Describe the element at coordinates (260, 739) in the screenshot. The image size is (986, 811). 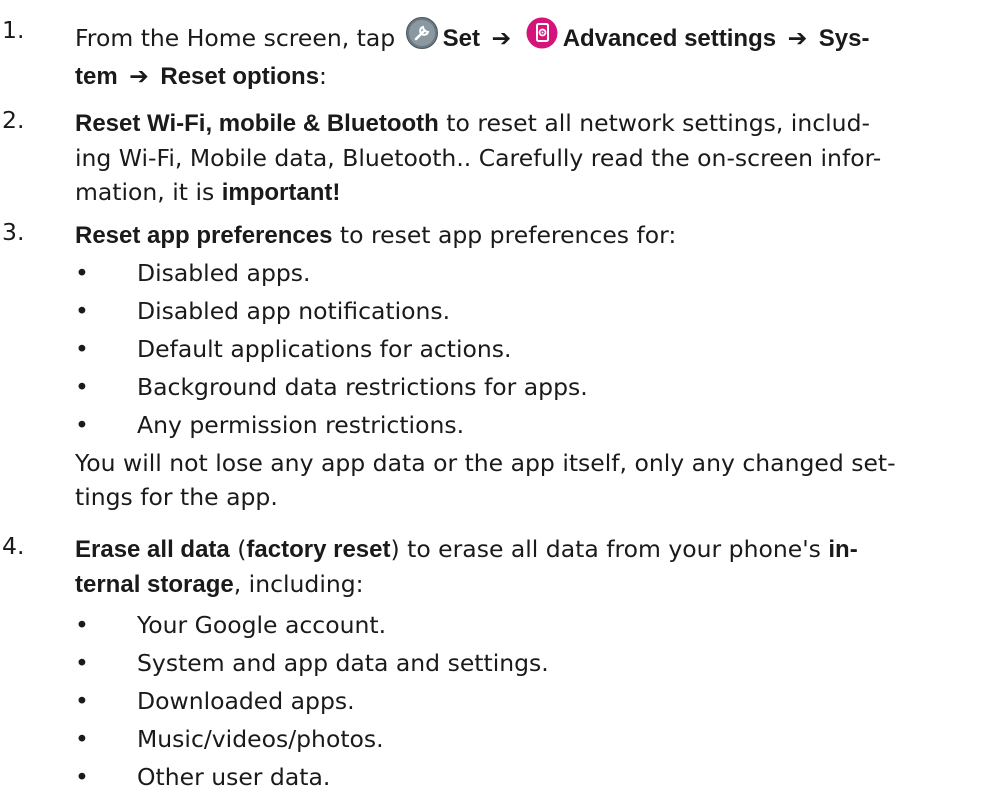
I see `list-item-text: Music/videos/photos.` at that location.